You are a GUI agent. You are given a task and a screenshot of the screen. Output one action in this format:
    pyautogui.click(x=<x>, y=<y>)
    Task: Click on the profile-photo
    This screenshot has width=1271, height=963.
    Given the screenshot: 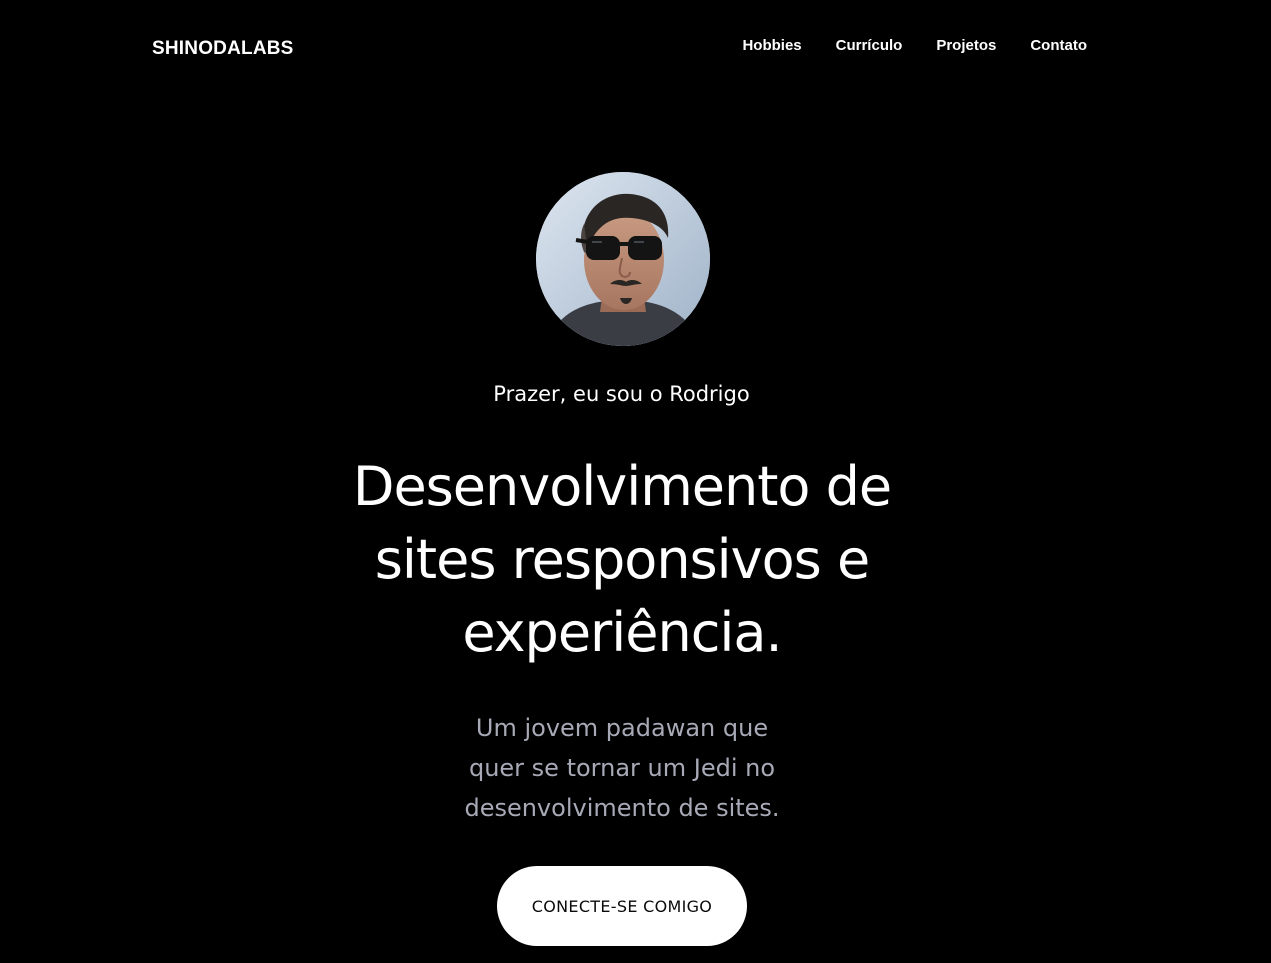 What is the action you would take?
    pyautogui.click(x=623, y=259)
    